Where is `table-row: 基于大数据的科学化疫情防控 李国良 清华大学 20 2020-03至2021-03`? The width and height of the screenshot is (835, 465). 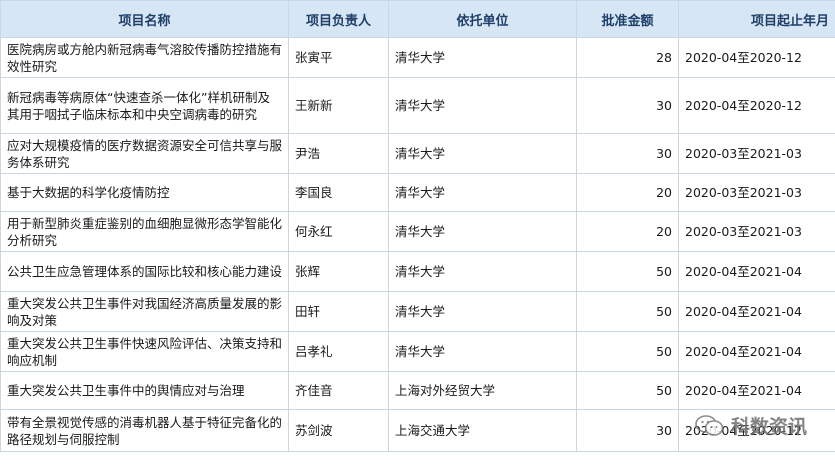
table-row: 基于大数据的科学化疫情防控 李国良 清华大学 20 2020-03至2021-03 is located at coordinates (417, 192).